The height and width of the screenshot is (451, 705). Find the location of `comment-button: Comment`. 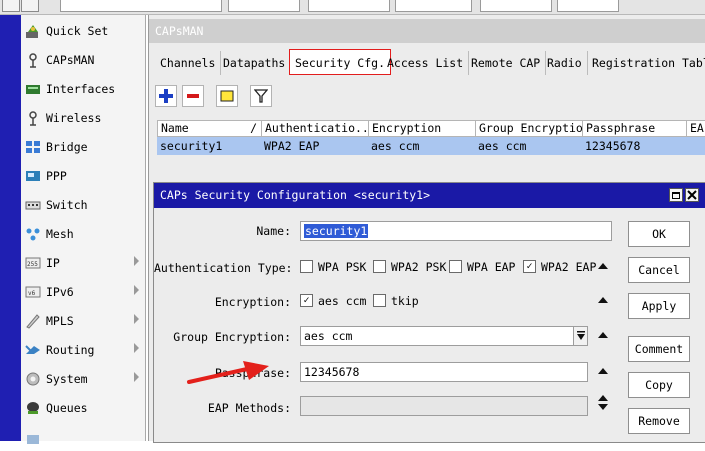

comment-button: Comment is located at coordinates (659, 349).